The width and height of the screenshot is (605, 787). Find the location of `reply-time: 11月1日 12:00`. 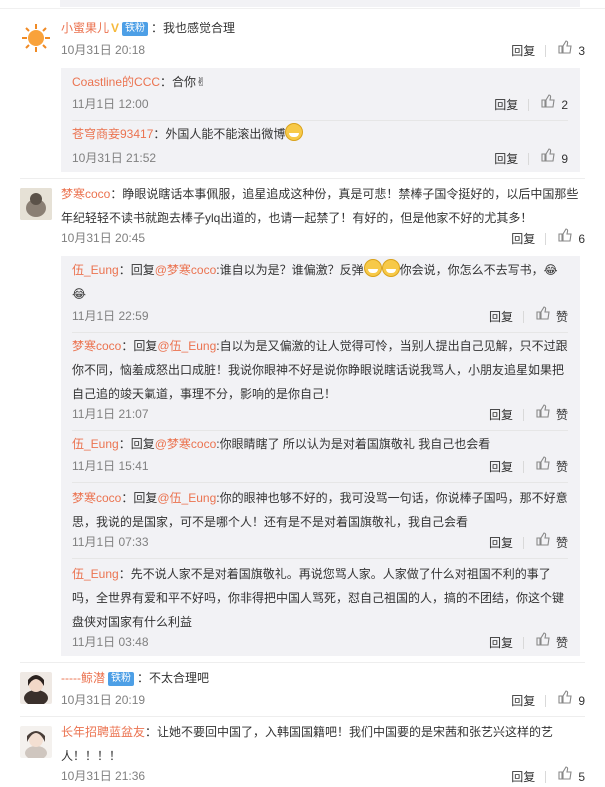

reply-time: 11月1日 12:00 is located at coordinates (110, 104).